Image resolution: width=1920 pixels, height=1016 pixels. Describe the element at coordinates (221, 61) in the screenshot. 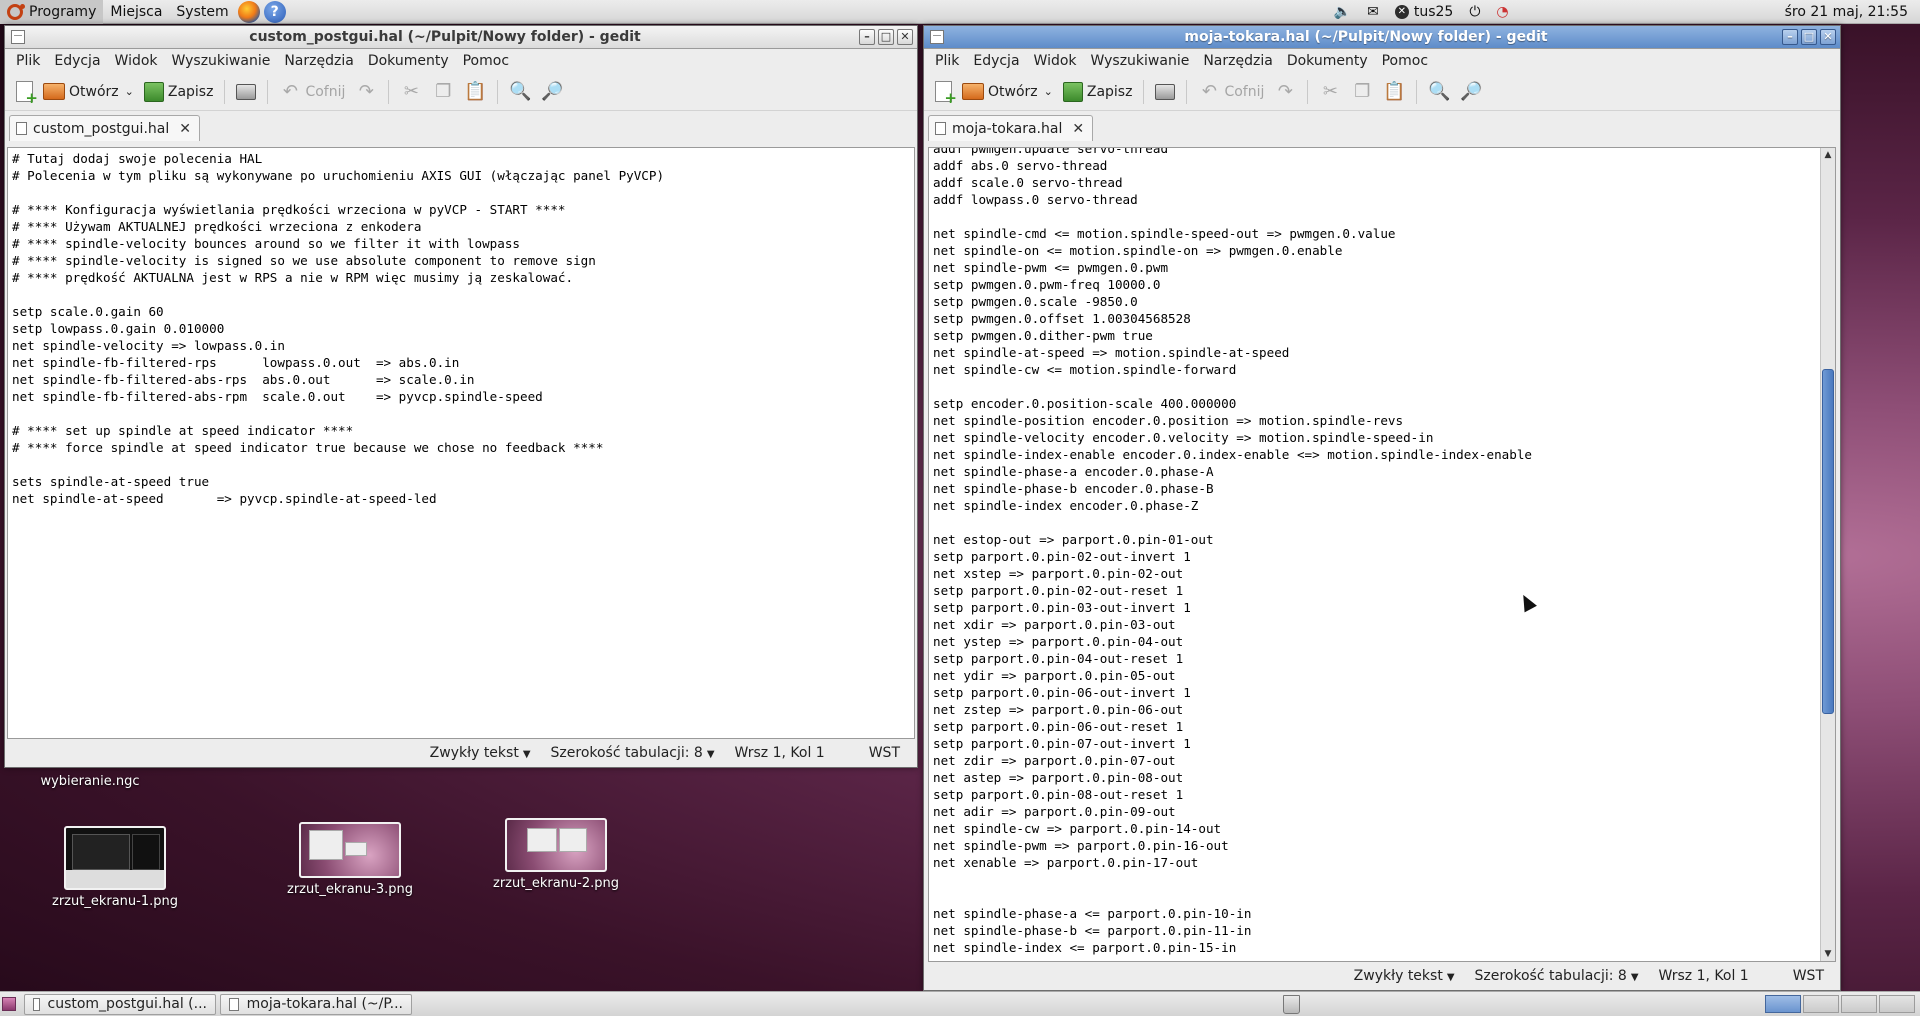

I see `menu-wyszukiwanie: Wyszukiwanie` at that location.